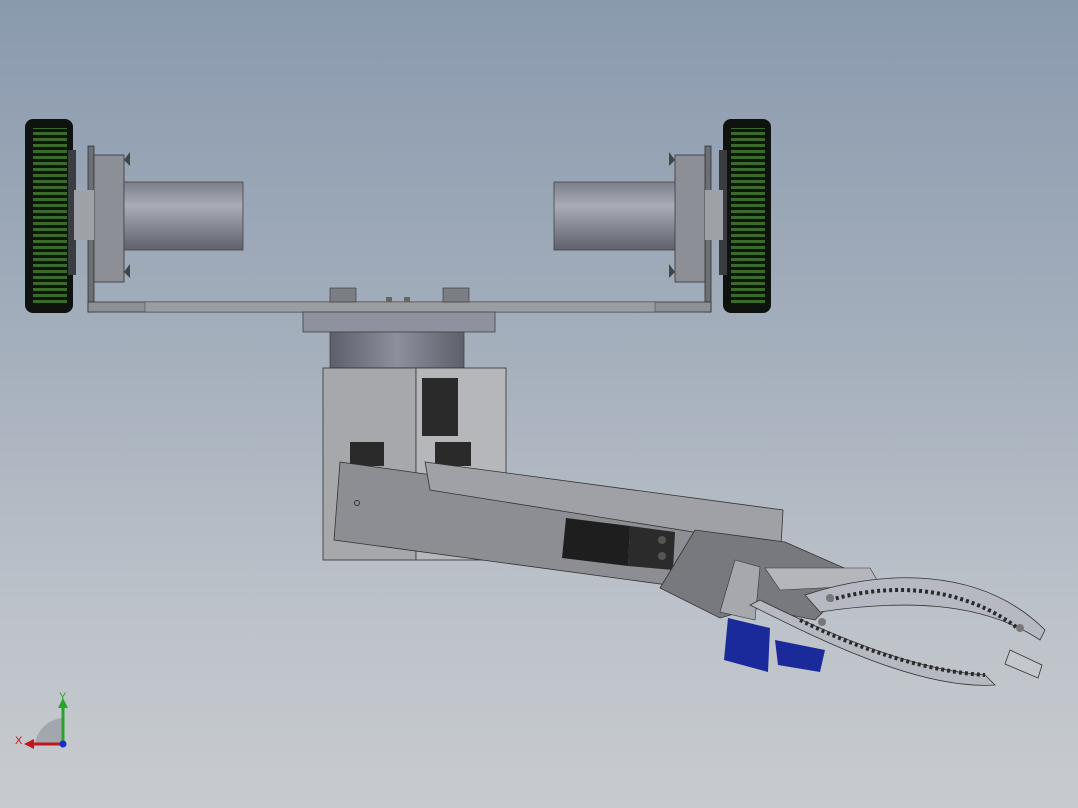 The height and width of the screenshot is (808, 1078). I want to click on axis-x-label: X, so click(19, 741).